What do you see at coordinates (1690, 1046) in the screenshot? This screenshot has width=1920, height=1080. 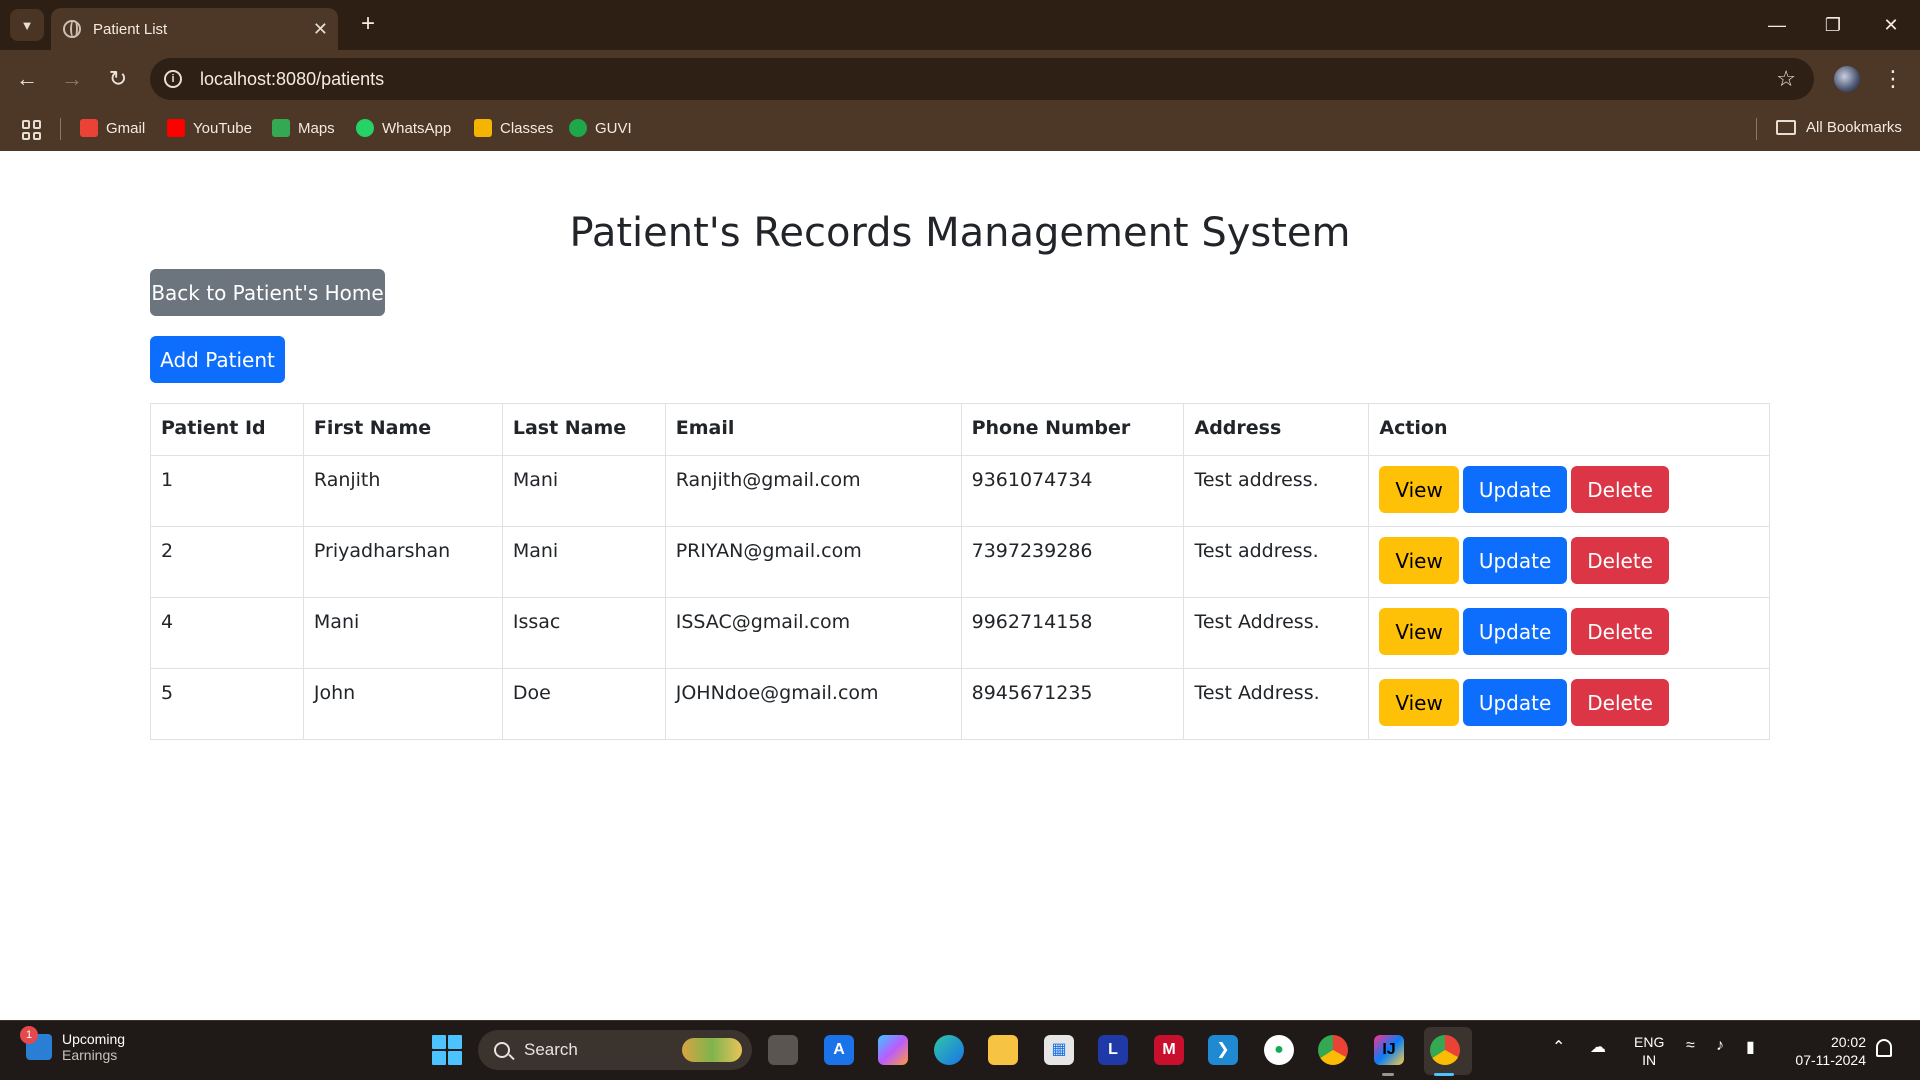 I see `wifi-icon: ≈` at bounding box center [1690, 1046].